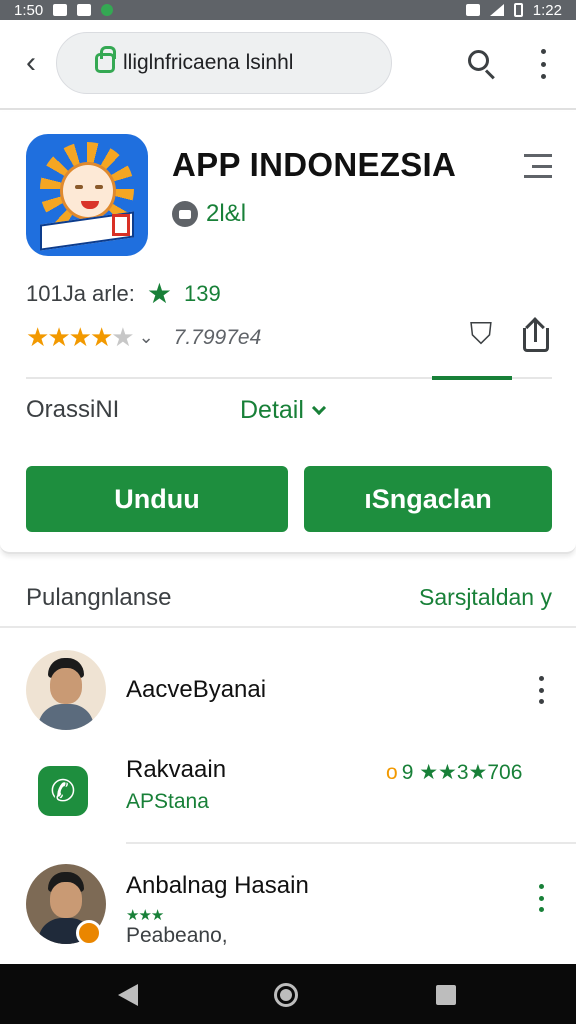  What do you see at coordinates (177, 935) in the screenshot?
I see `item-subtitle: Peabeano,` at bounding box center [177, 935].